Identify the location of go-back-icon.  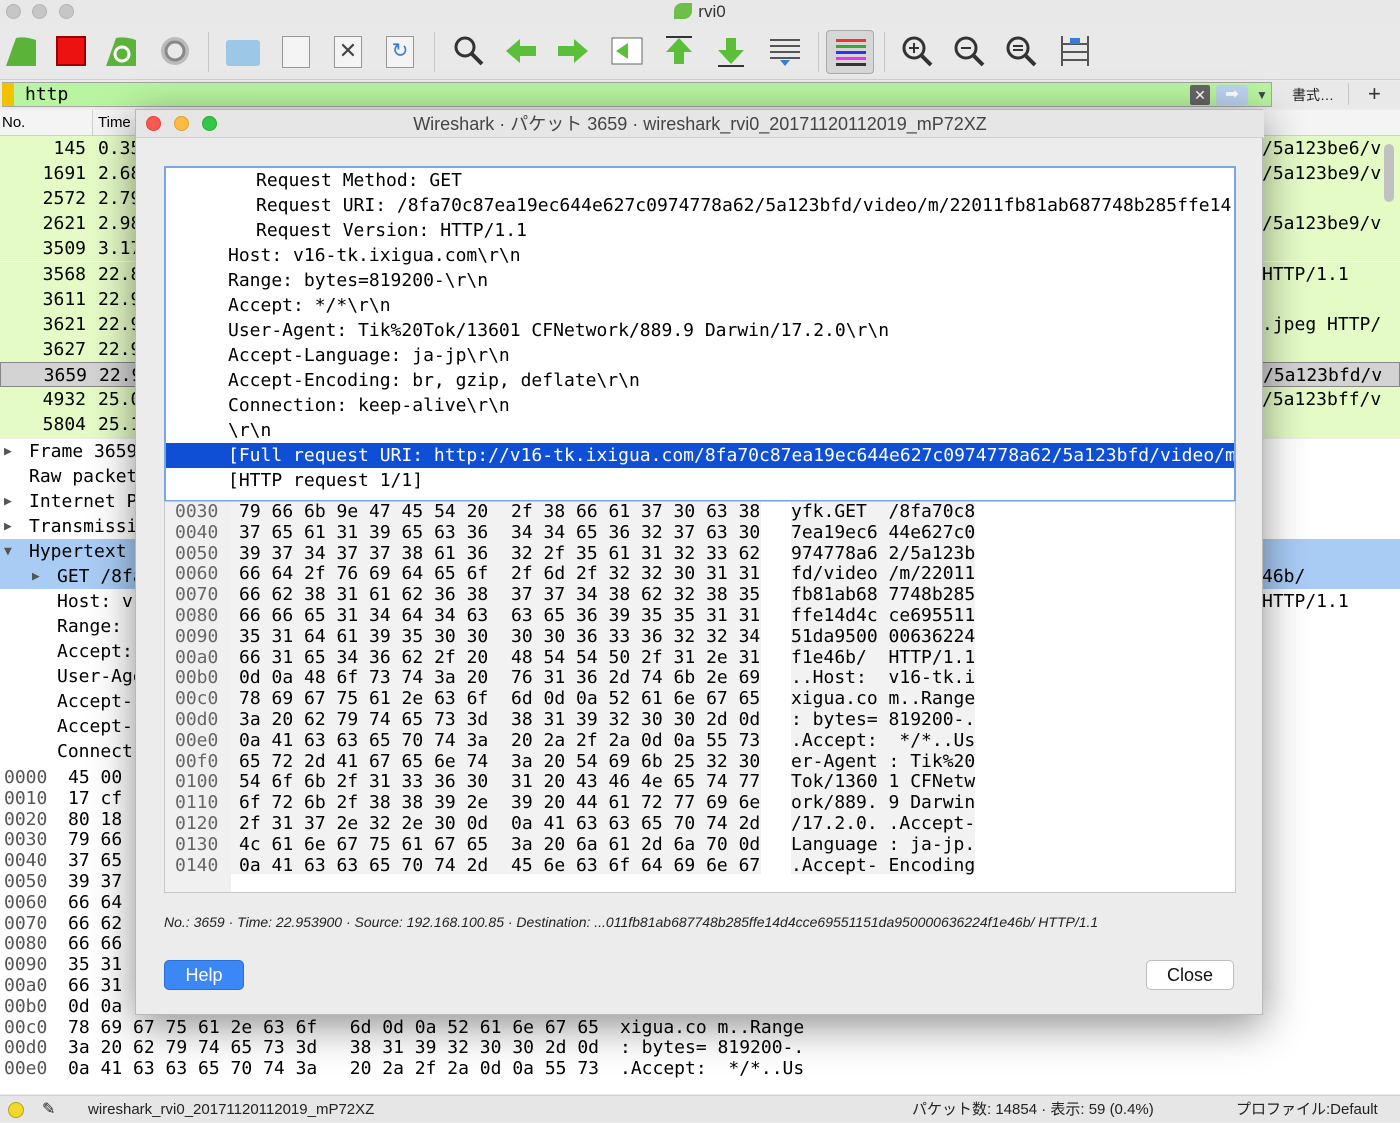
(521, 51).